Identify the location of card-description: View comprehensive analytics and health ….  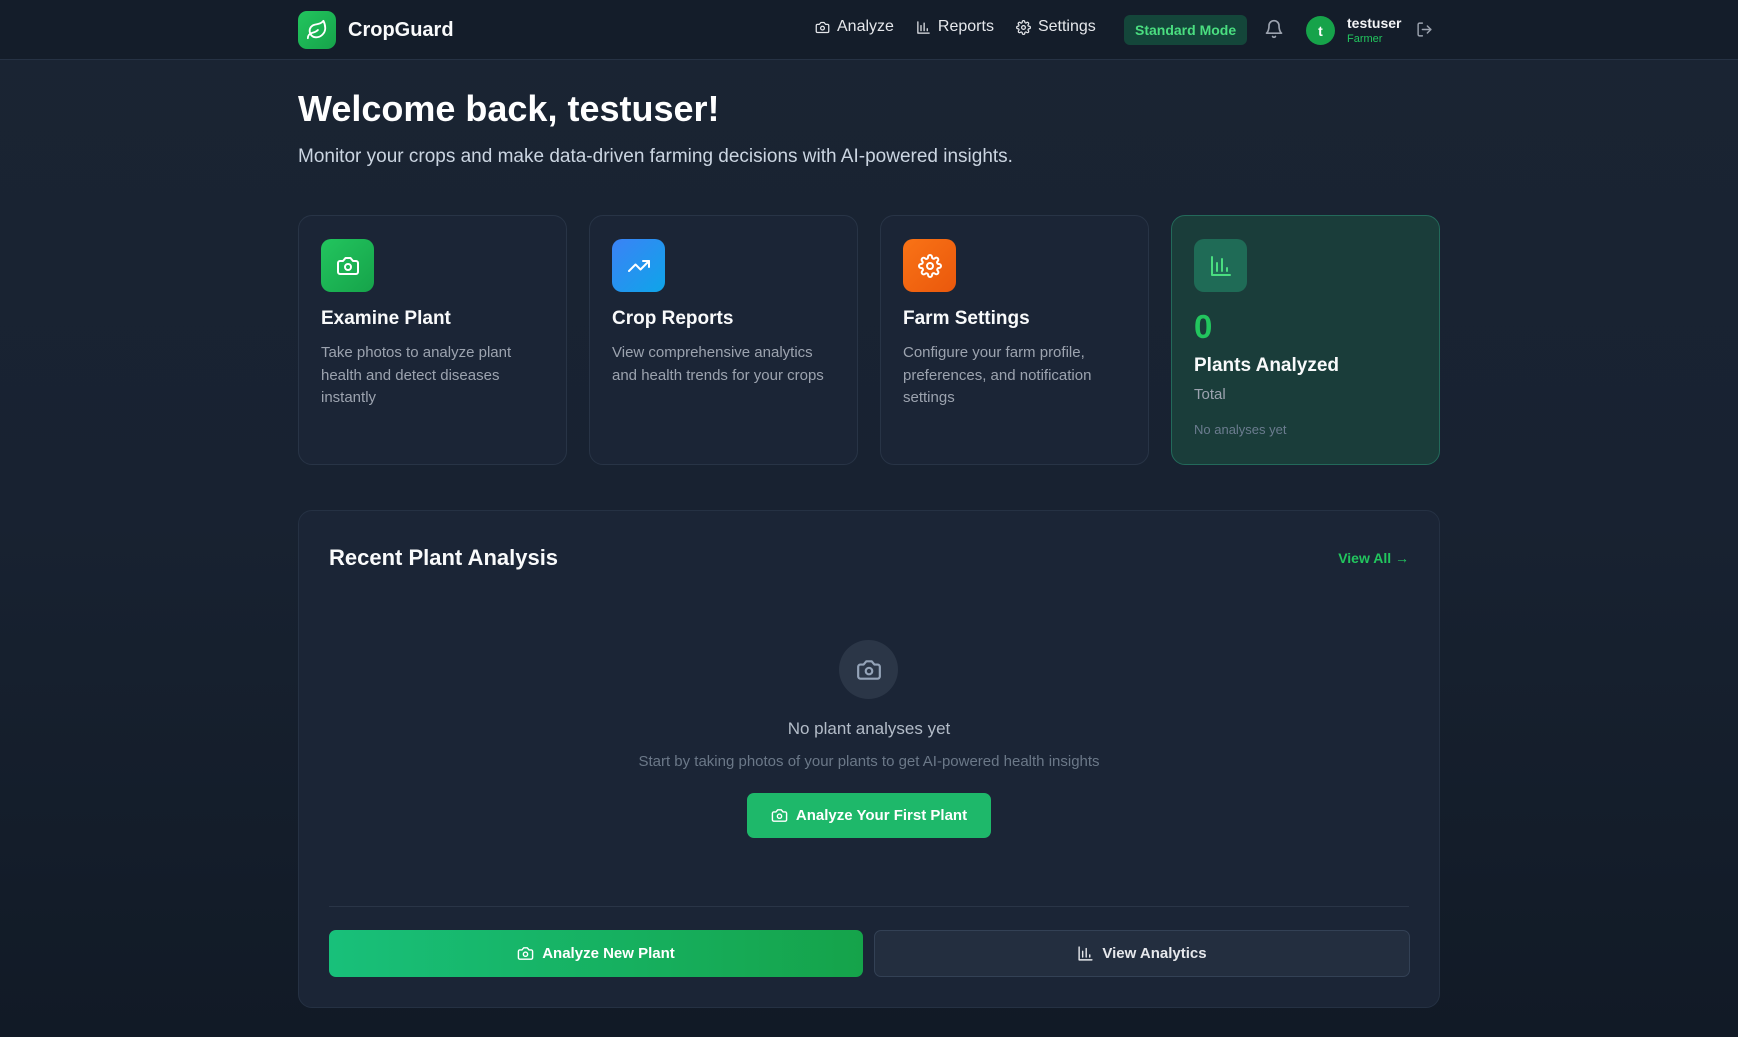
(718, 364).